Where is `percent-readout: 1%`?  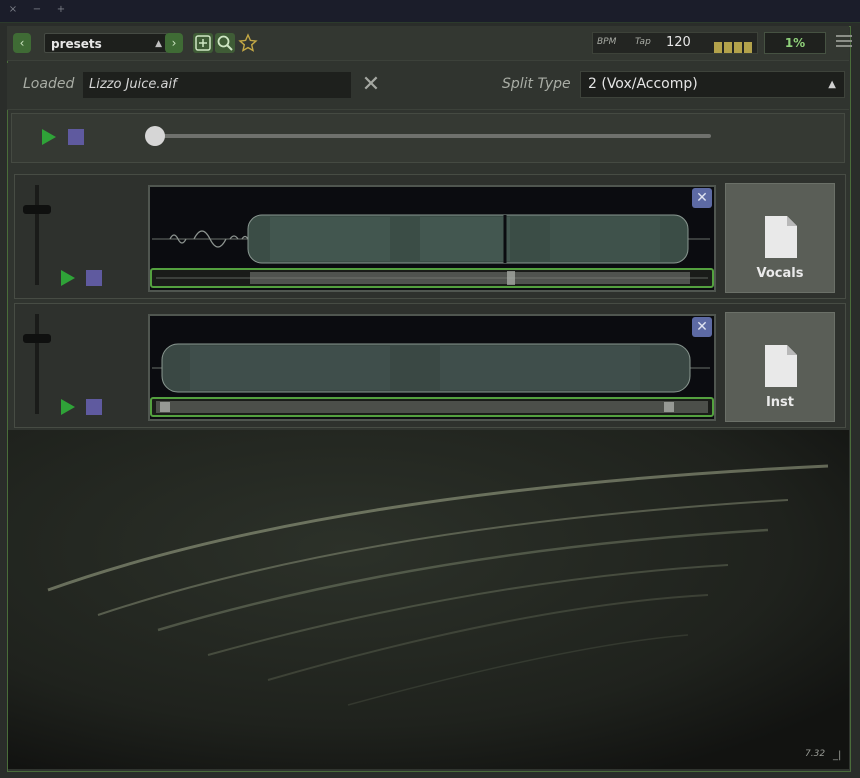 percent-readout: 1% is located at coordinates (795, 43).